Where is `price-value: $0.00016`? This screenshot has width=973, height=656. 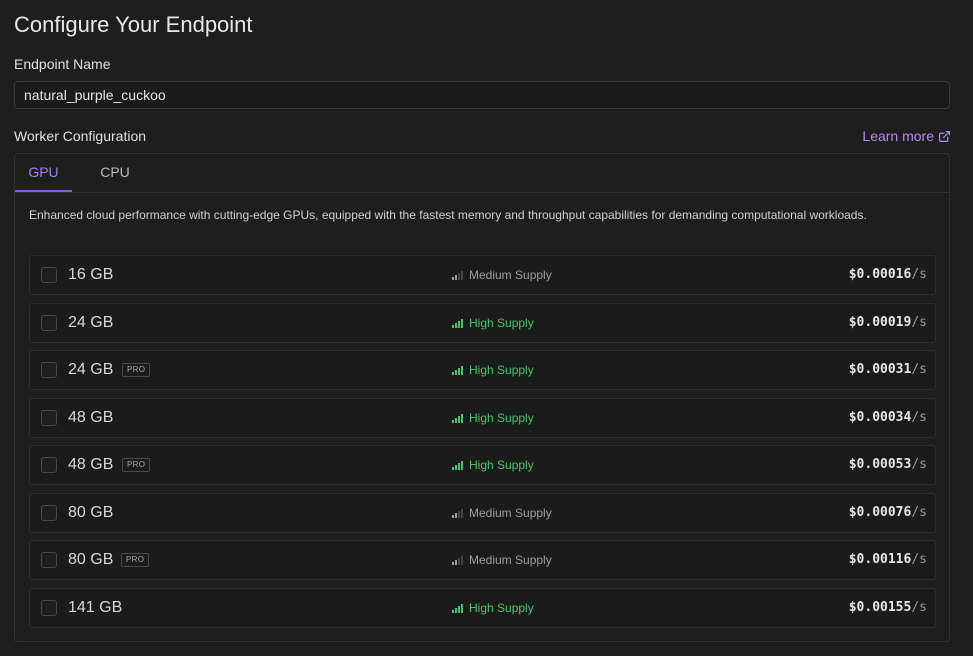 price-value: $0.00016 is located at coordinates (880, 274).